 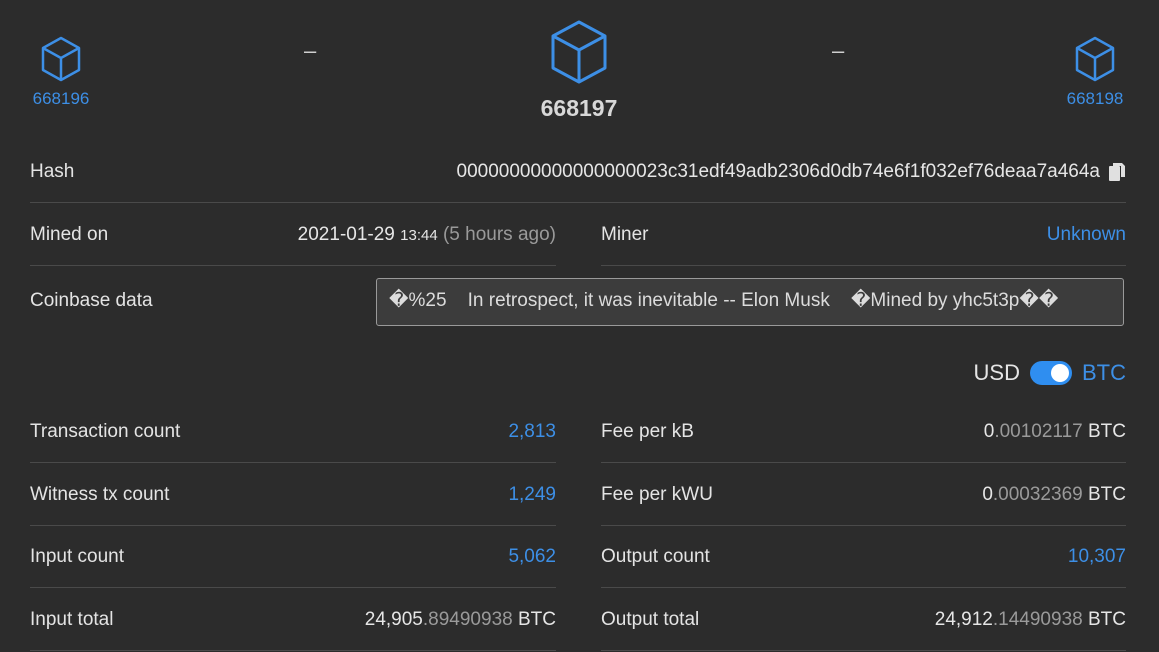 What do you see at coordinates (293, 495) in the screenshot?
I see `witness-tx-count-row: Witness tx count 1,249` at bounding box center [293, 495].